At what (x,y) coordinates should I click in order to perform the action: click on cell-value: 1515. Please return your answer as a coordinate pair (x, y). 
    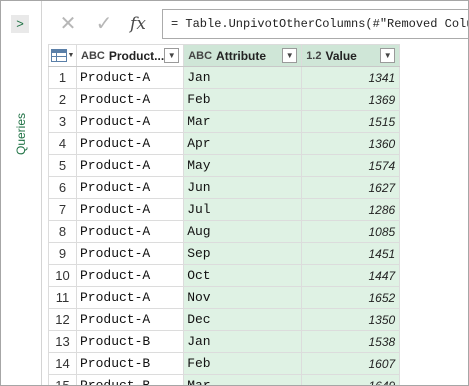
    Looking at the image, I should click on (351, 121).